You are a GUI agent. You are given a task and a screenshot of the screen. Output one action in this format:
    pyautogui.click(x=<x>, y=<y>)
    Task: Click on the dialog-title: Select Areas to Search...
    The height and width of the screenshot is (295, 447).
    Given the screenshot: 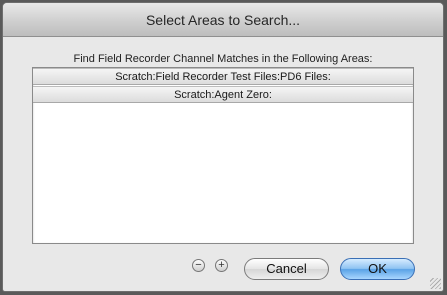 What is the action you would take?
    pyautogui.click(x=223, y=20)
    